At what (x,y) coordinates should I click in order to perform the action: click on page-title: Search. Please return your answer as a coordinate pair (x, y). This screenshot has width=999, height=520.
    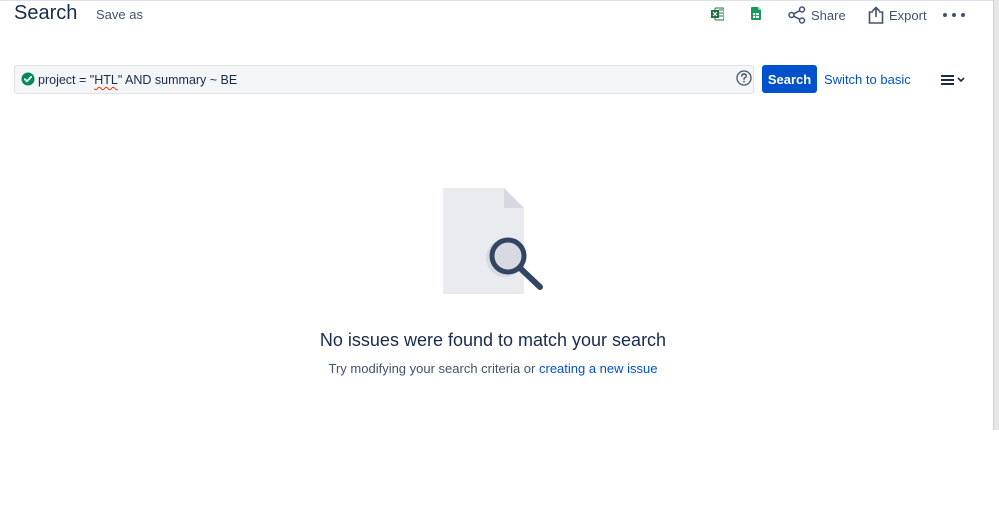
    Looking at the image, I should click on (46, 13).